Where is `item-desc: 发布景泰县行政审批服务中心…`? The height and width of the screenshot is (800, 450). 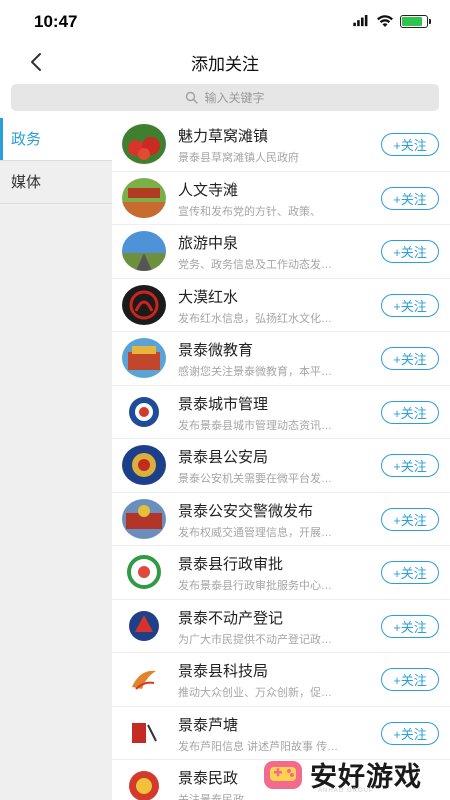
item-desc: 发布景泰县行政审批服务中心… is located at coordinates (255, 586).